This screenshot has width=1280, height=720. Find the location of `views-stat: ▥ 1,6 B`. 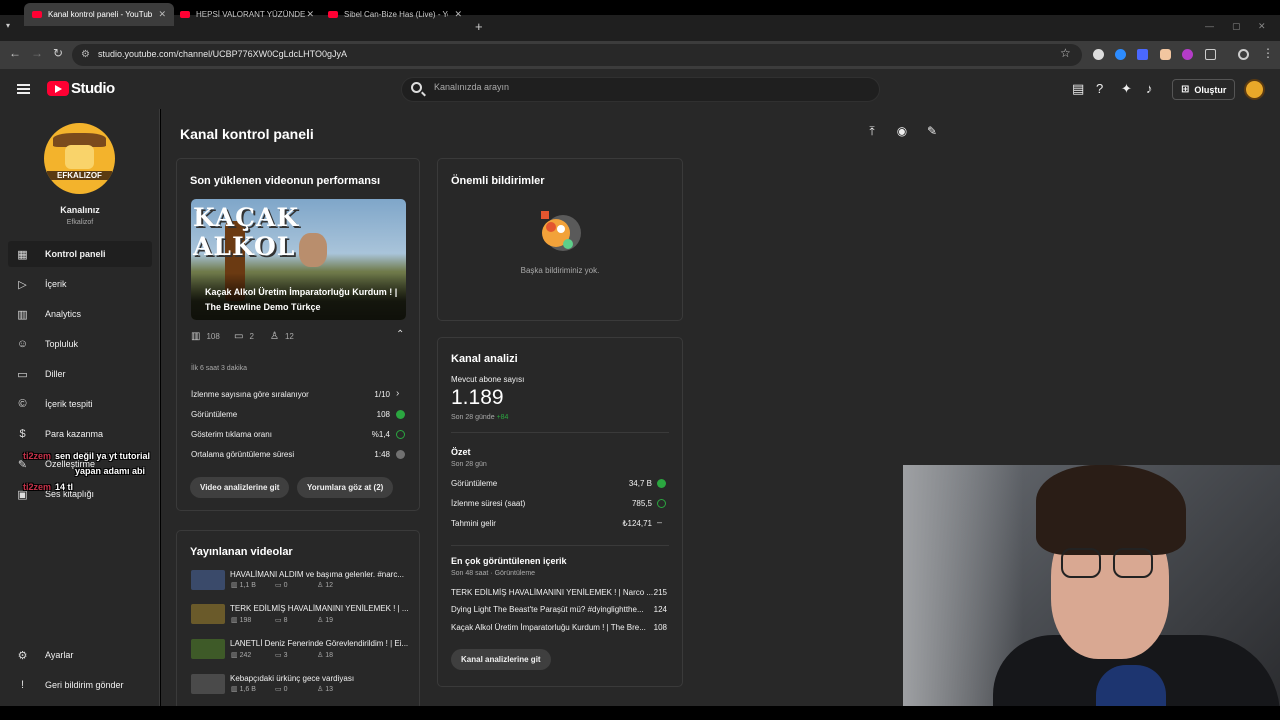

views-stat: ▥ 1,6 B is located at coordinates (243, 689).